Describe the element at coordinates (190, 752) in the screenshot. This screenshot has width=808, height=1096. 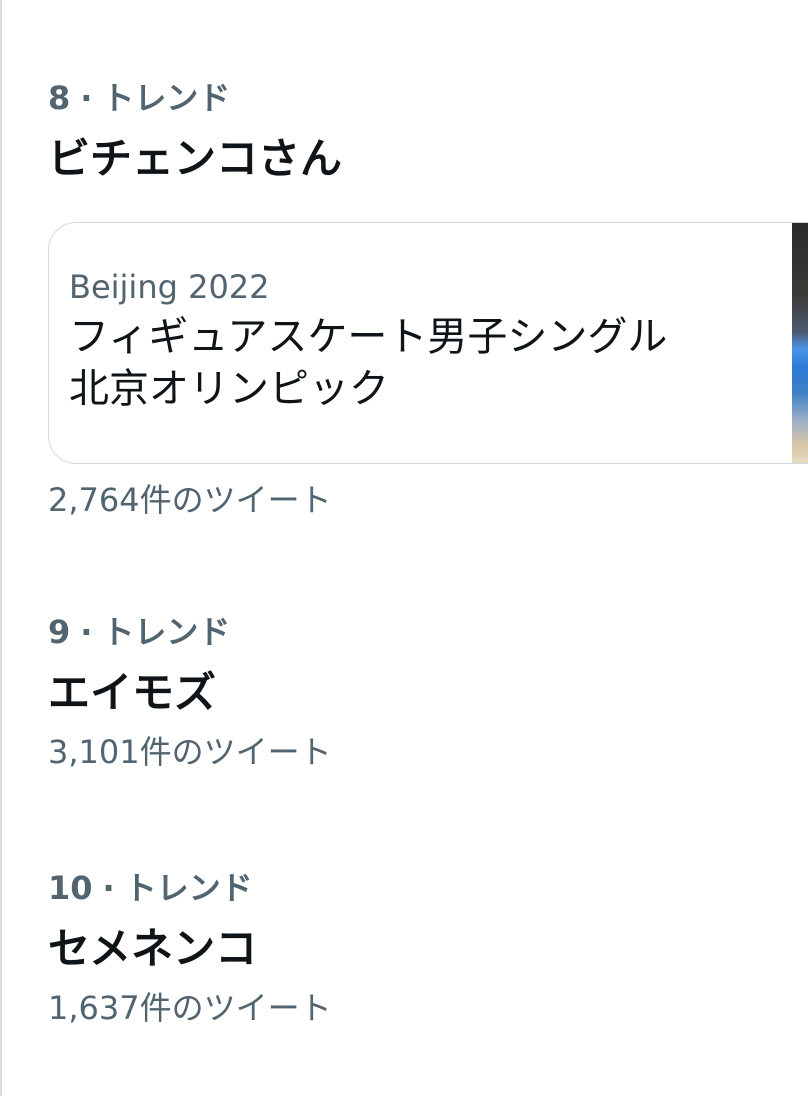
I see `tweet-count: 3,101件のツイート` at that location.